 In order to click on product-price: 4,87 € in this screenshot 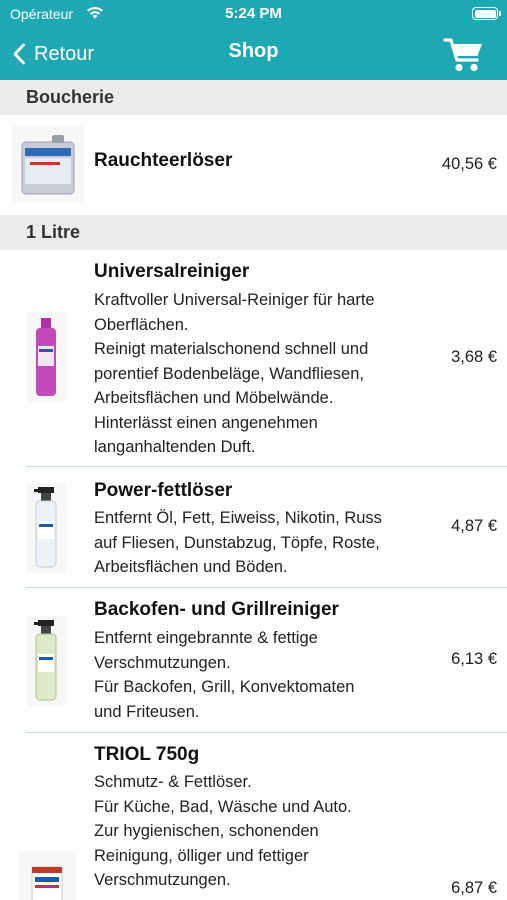, I will do `click(474, 526)`.